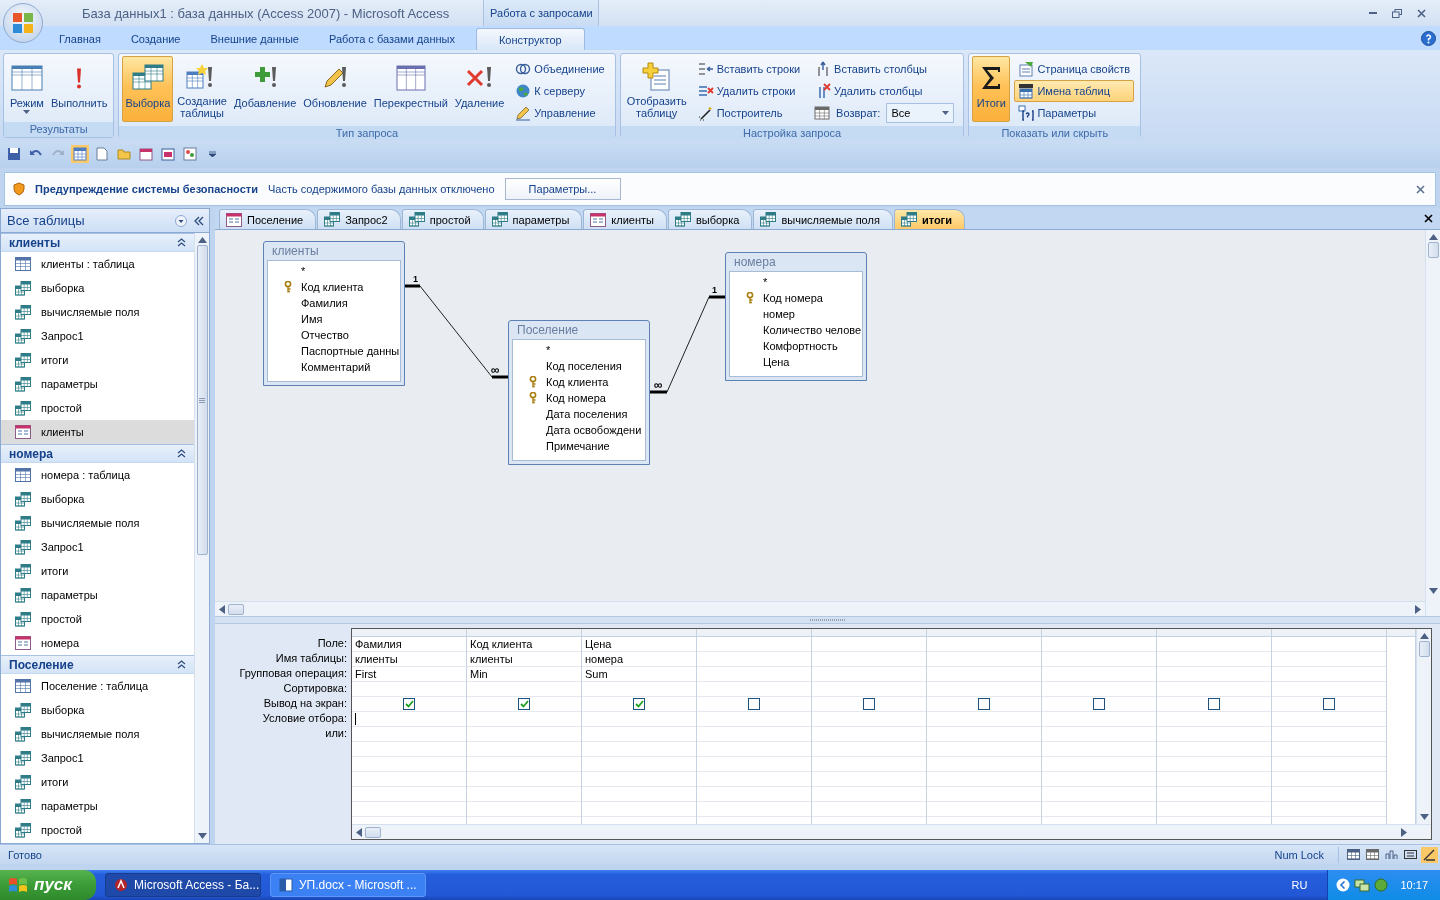  Describe the element at coordinates (596, 674) in the screenshot. I see `grid-cell: Sum` at that location.